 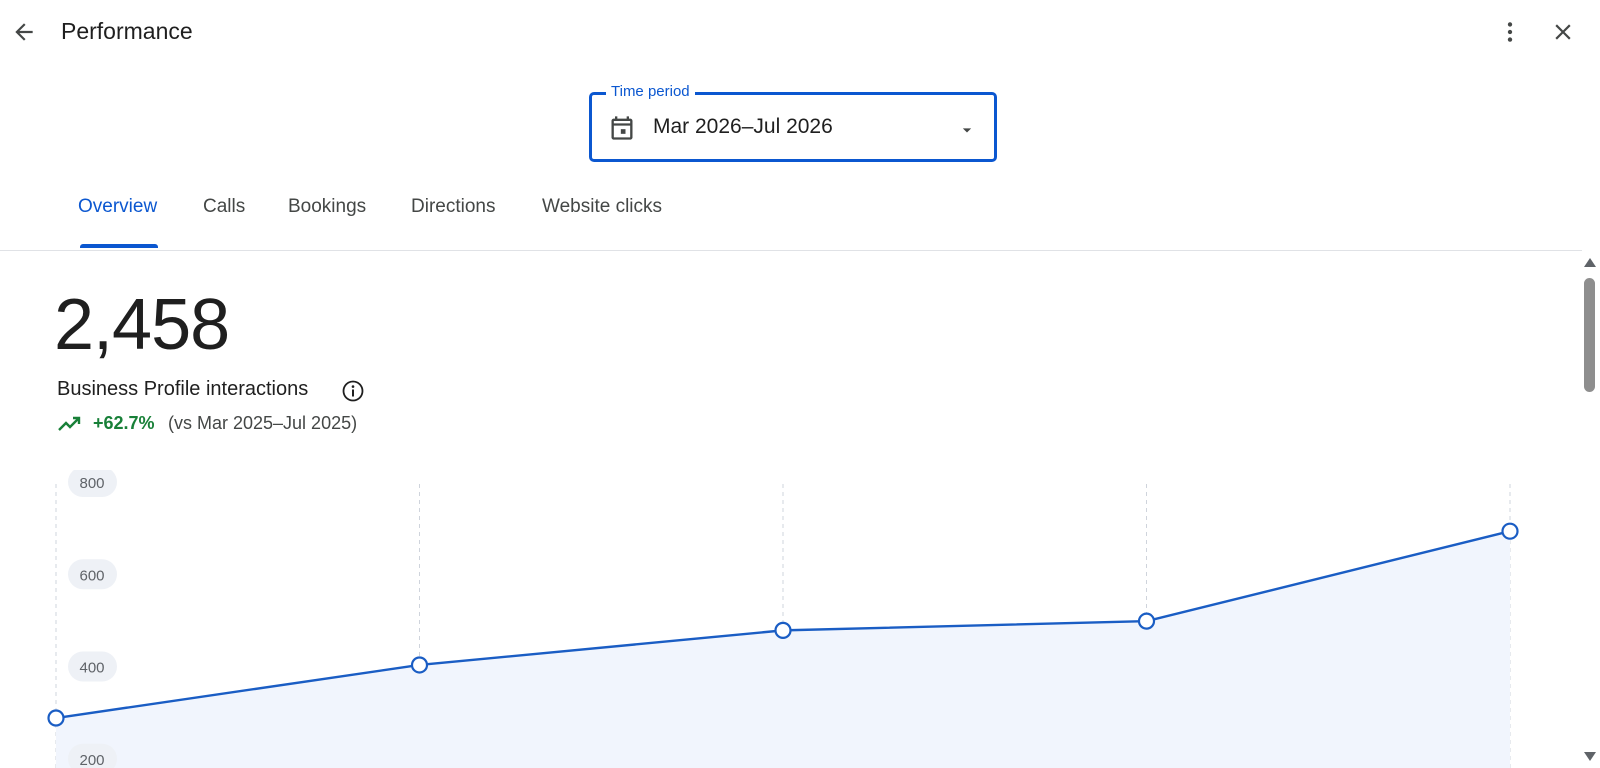 I want to click on scroll-up-arrow-icon, so click(x=1590, y=262).